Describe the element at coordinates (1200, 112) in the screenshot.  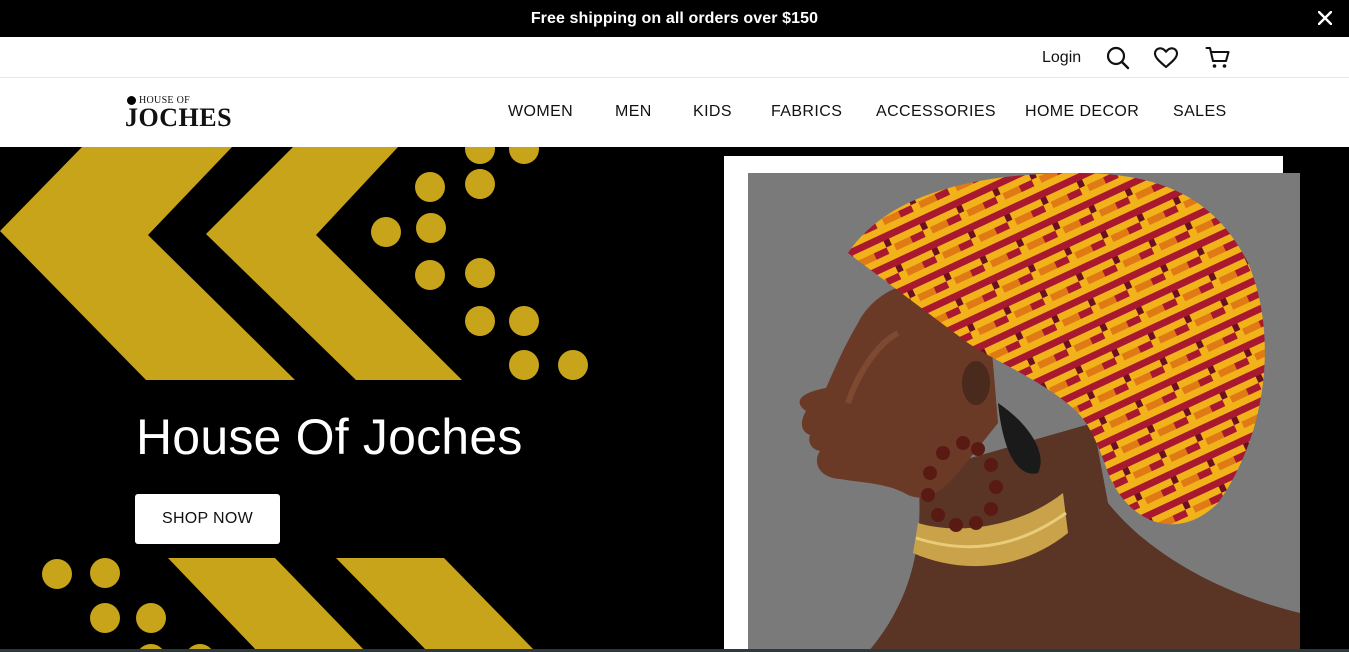
I see `nav-item-sales: SALES` at that location.